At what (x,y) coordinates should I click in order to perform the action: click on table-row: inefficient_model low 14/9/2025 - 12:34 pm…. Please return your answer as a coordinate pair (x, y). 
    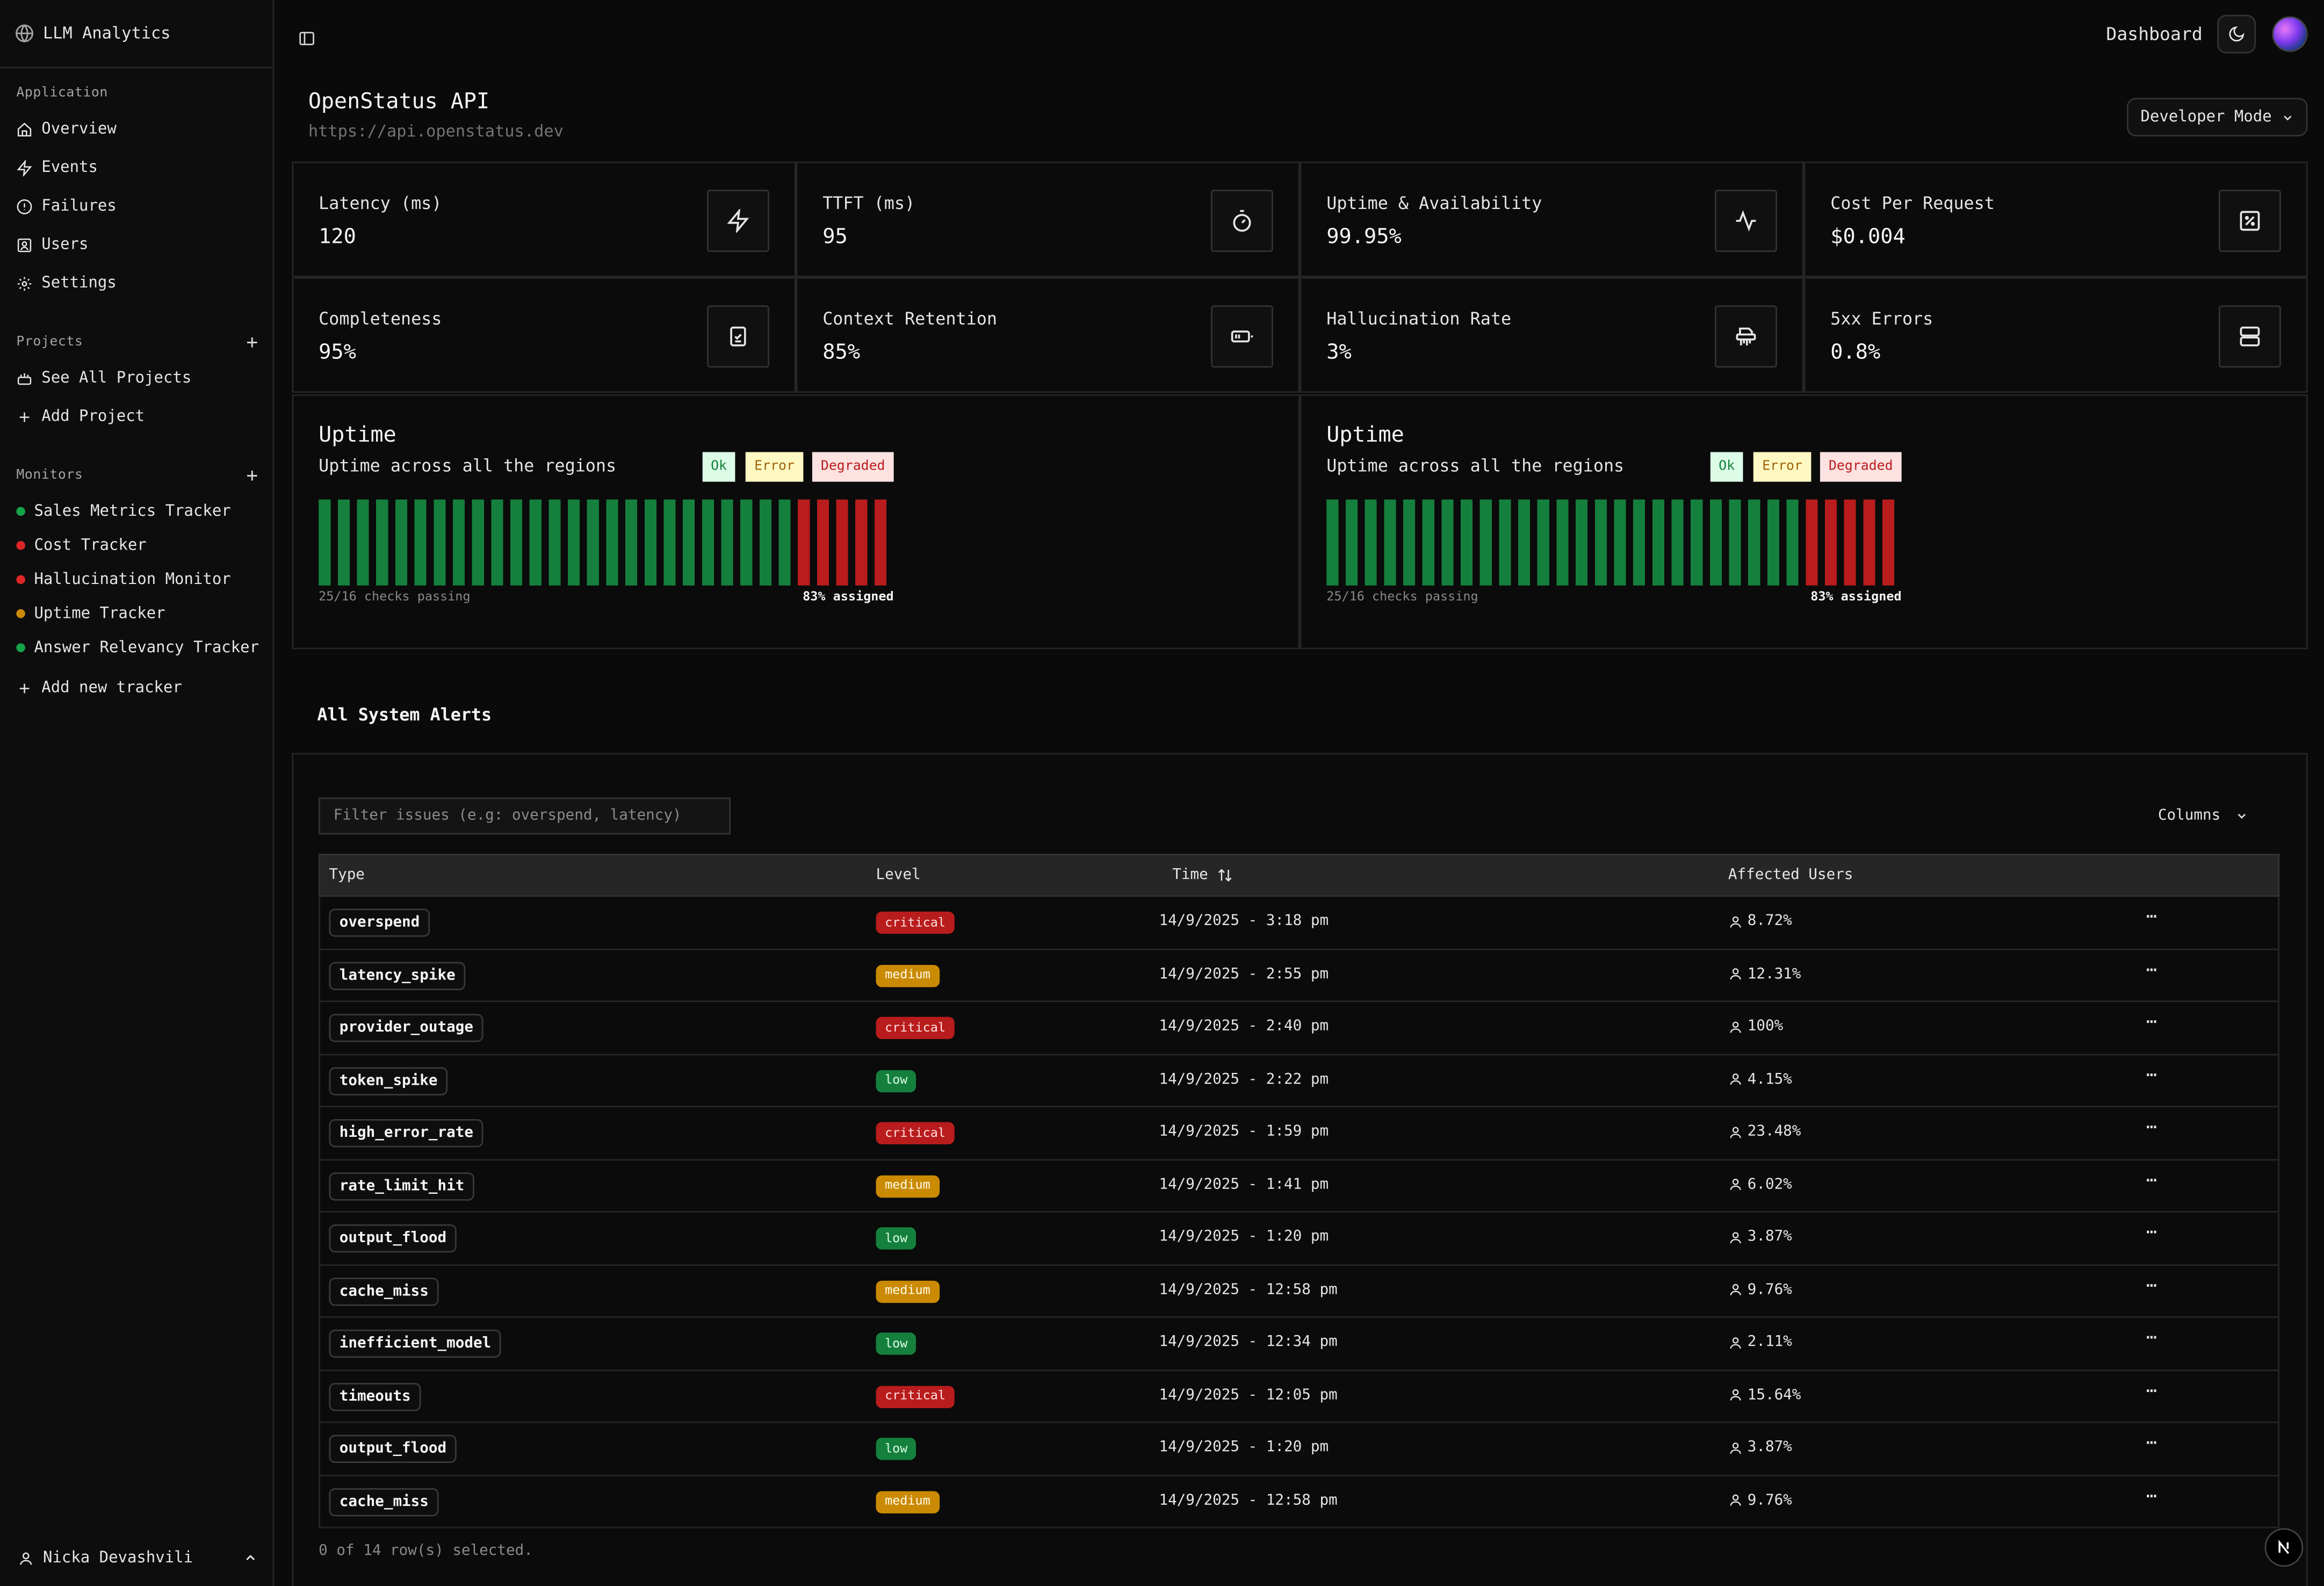
    Looking at the image, I should click on (1299, 1344).